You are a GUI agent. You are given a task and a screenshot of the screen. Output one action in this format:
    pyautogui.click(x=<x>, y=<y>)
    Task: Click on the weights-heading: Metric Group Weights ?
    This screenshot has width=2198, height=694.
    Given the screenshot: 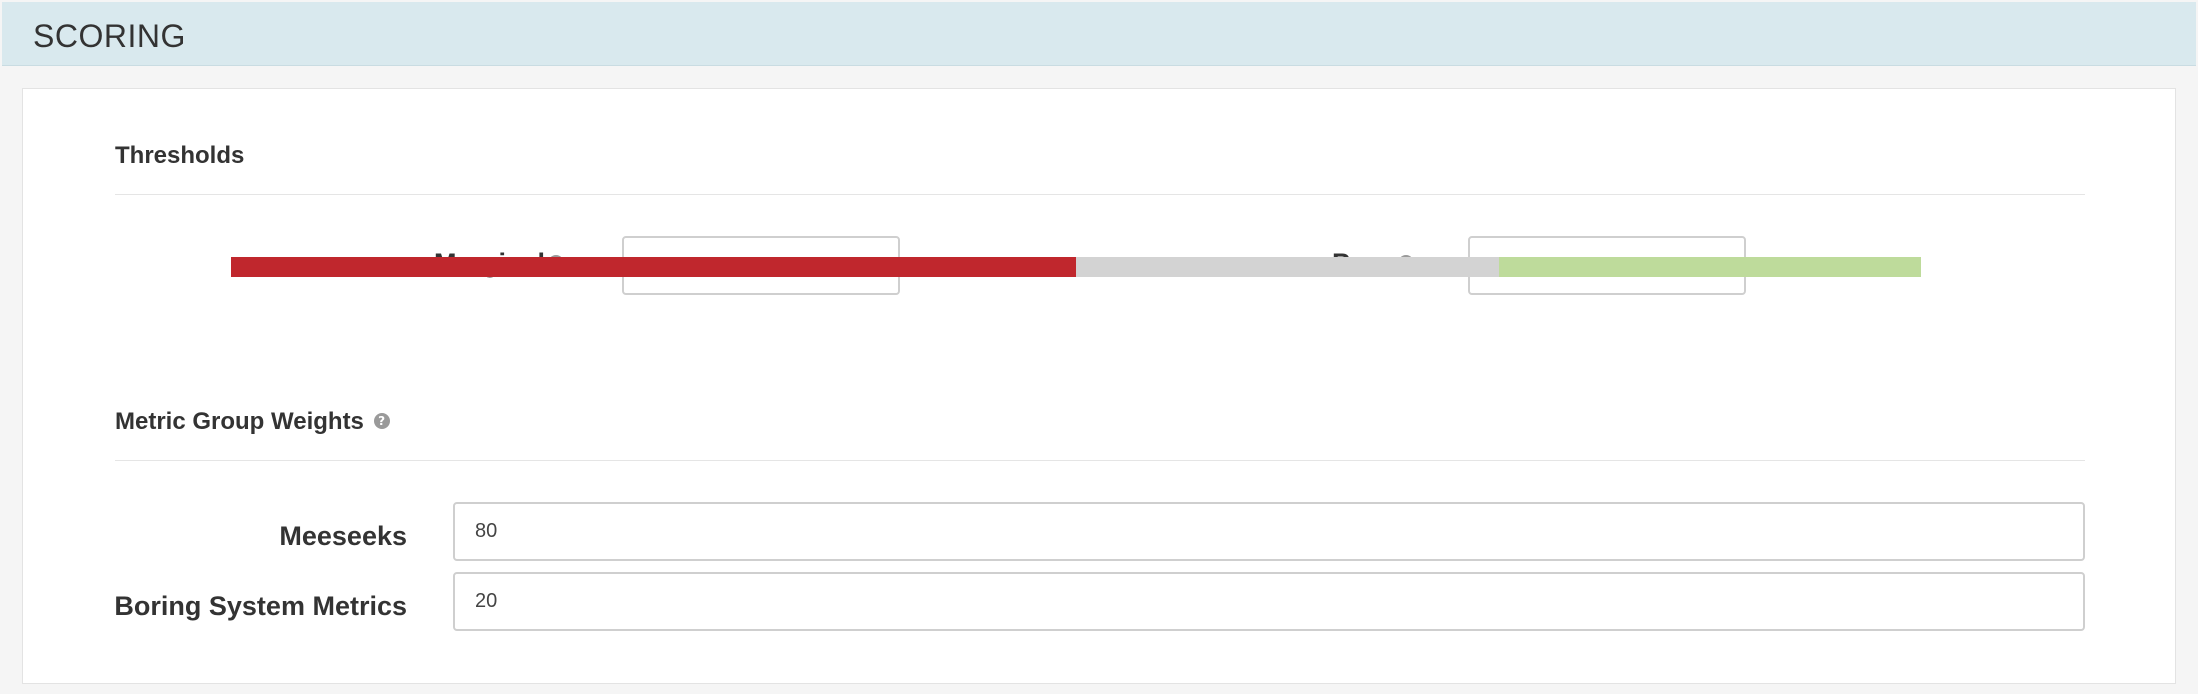 What is the action you would take?
    pyautogui.click(x=252, y=422)
    